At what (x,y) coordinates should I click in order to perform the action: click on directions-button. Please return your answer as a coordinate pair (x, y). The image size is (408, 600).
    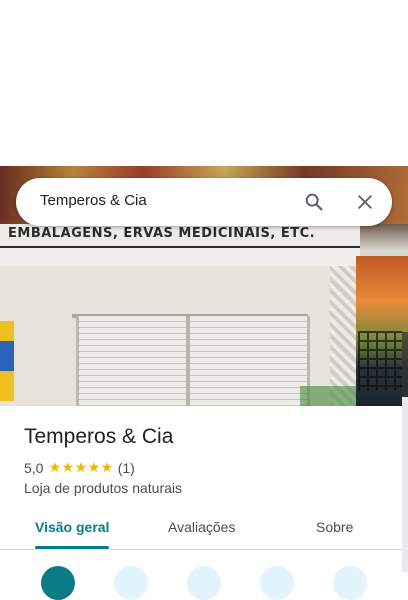
    Looking at the image, I should click on (58, 583).